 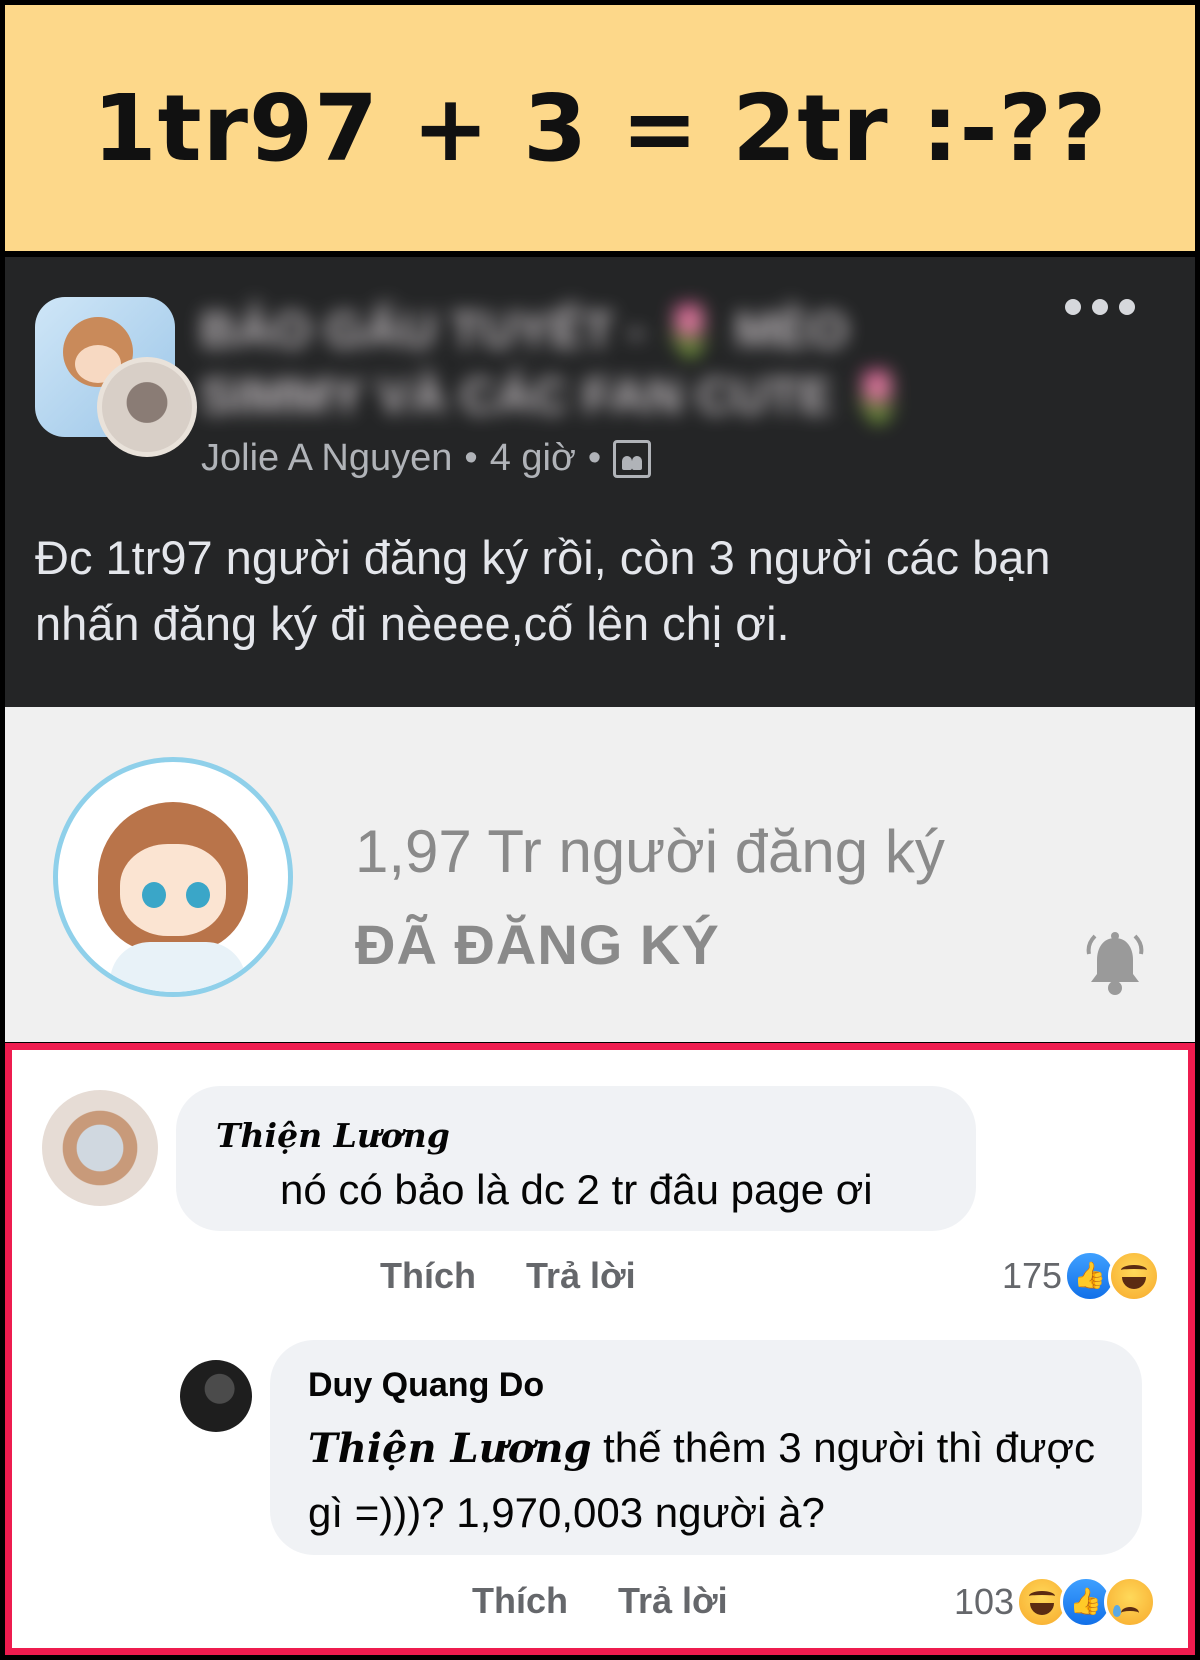 I want to click on sad-icon, so click(x=1130, y=1602).